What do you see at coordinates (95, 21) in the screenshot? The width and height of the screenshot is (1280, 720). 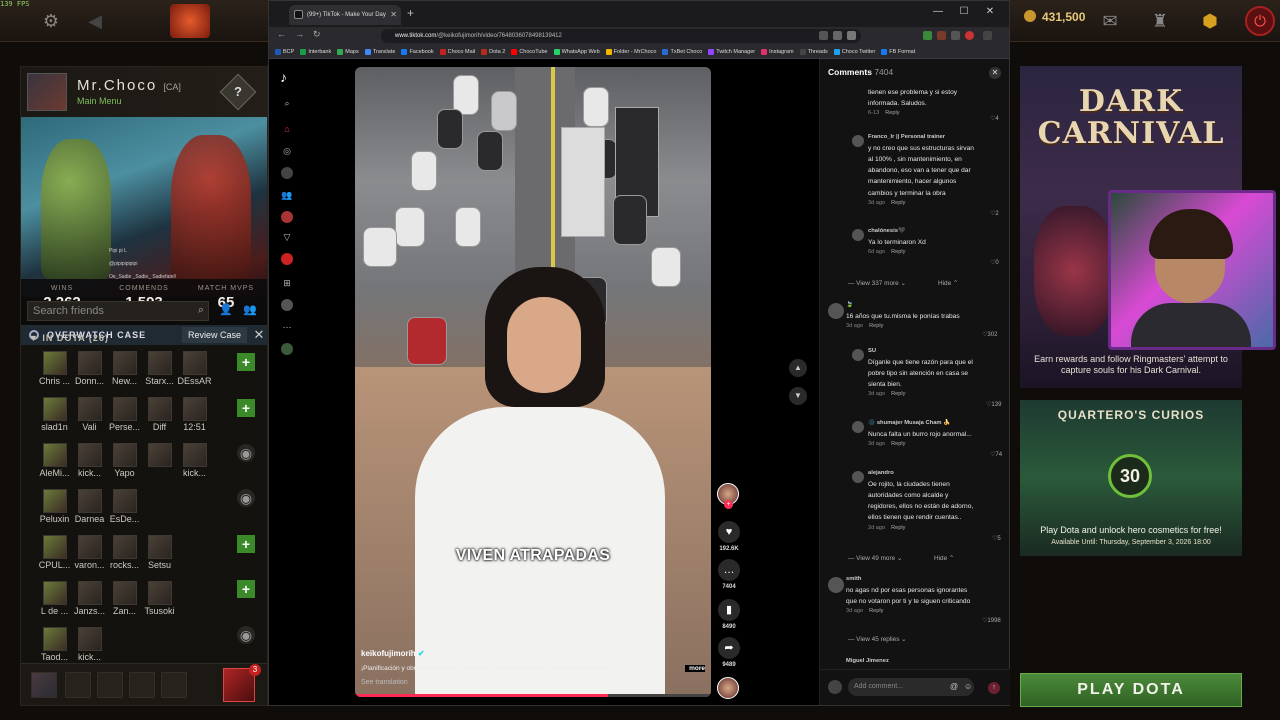 I see `back-arrow-icon: ◀` at bounding box center [95, 21].